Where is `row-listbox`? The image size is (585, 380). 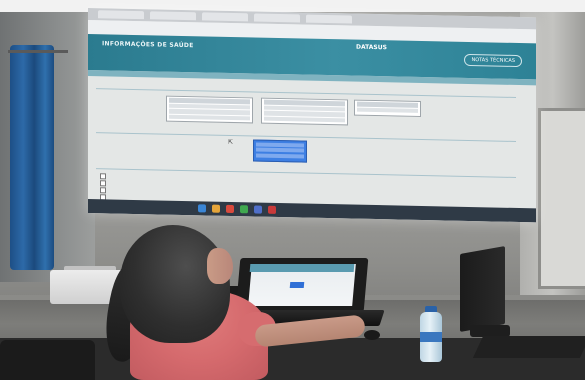
row-listbox is located at coordinates (209, 109).